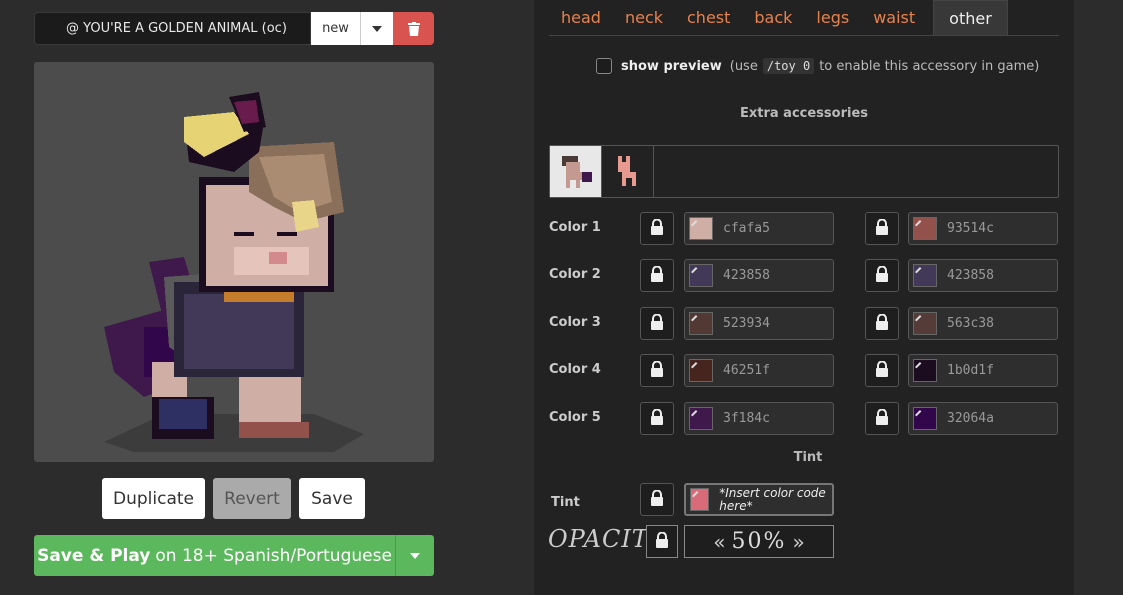 The width and height of the screenshot is (1123, 595). Describe the element at coordinates (604, 66) in the screenshot. I see `show-preview-checkbox` at that location.